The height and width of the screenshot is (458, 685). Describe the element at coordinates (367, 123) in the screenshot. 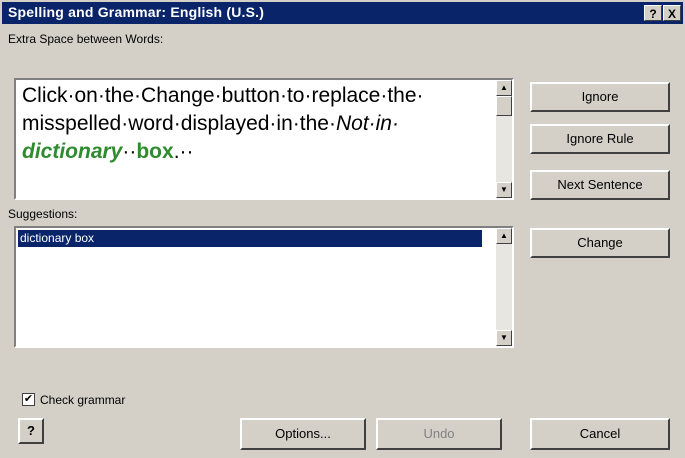

I see `sentence-italic-text: Not·in·` at that location.